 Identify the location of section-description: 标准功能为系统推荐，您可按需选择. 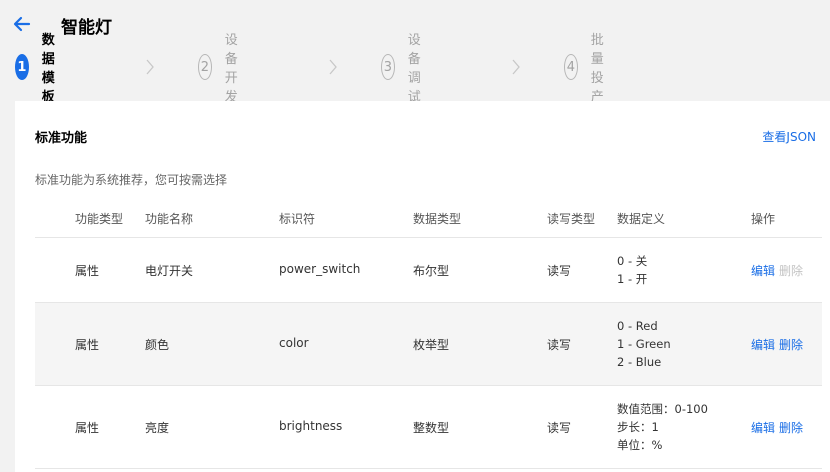
(131, 180).